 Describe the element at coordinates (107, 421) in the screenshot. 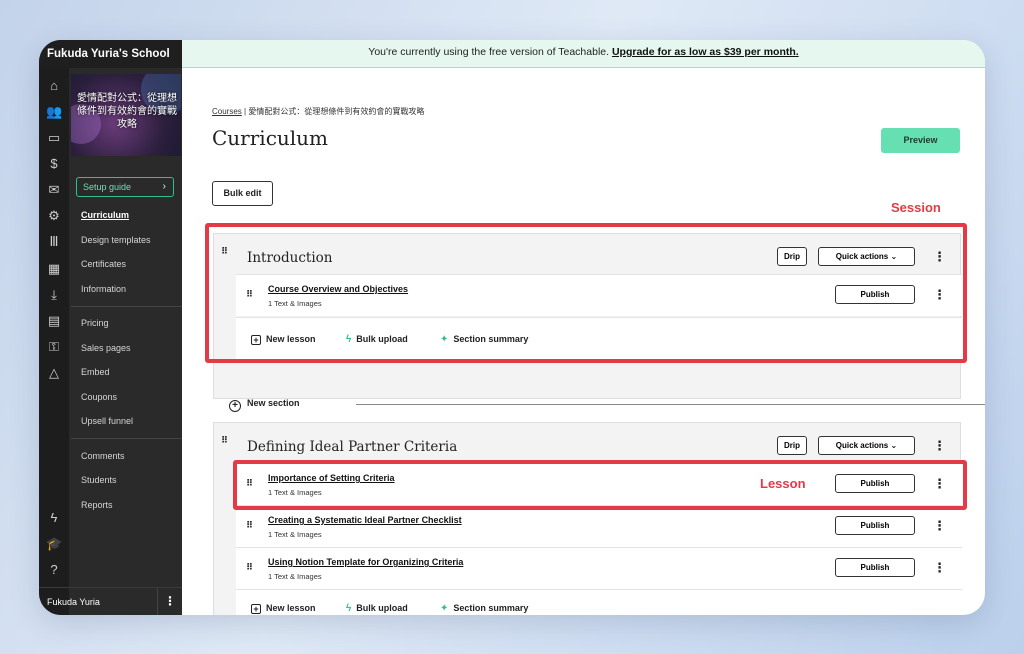

I see `sidebar-item-upsell-funnel: Upsell funnel` at that location.